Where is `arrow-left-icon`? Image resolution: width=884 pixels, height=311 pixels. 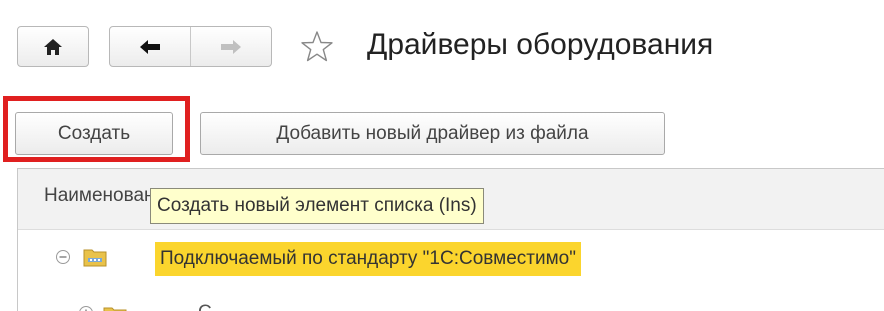 arrow-left-icon is located at coordinates (150, 46).